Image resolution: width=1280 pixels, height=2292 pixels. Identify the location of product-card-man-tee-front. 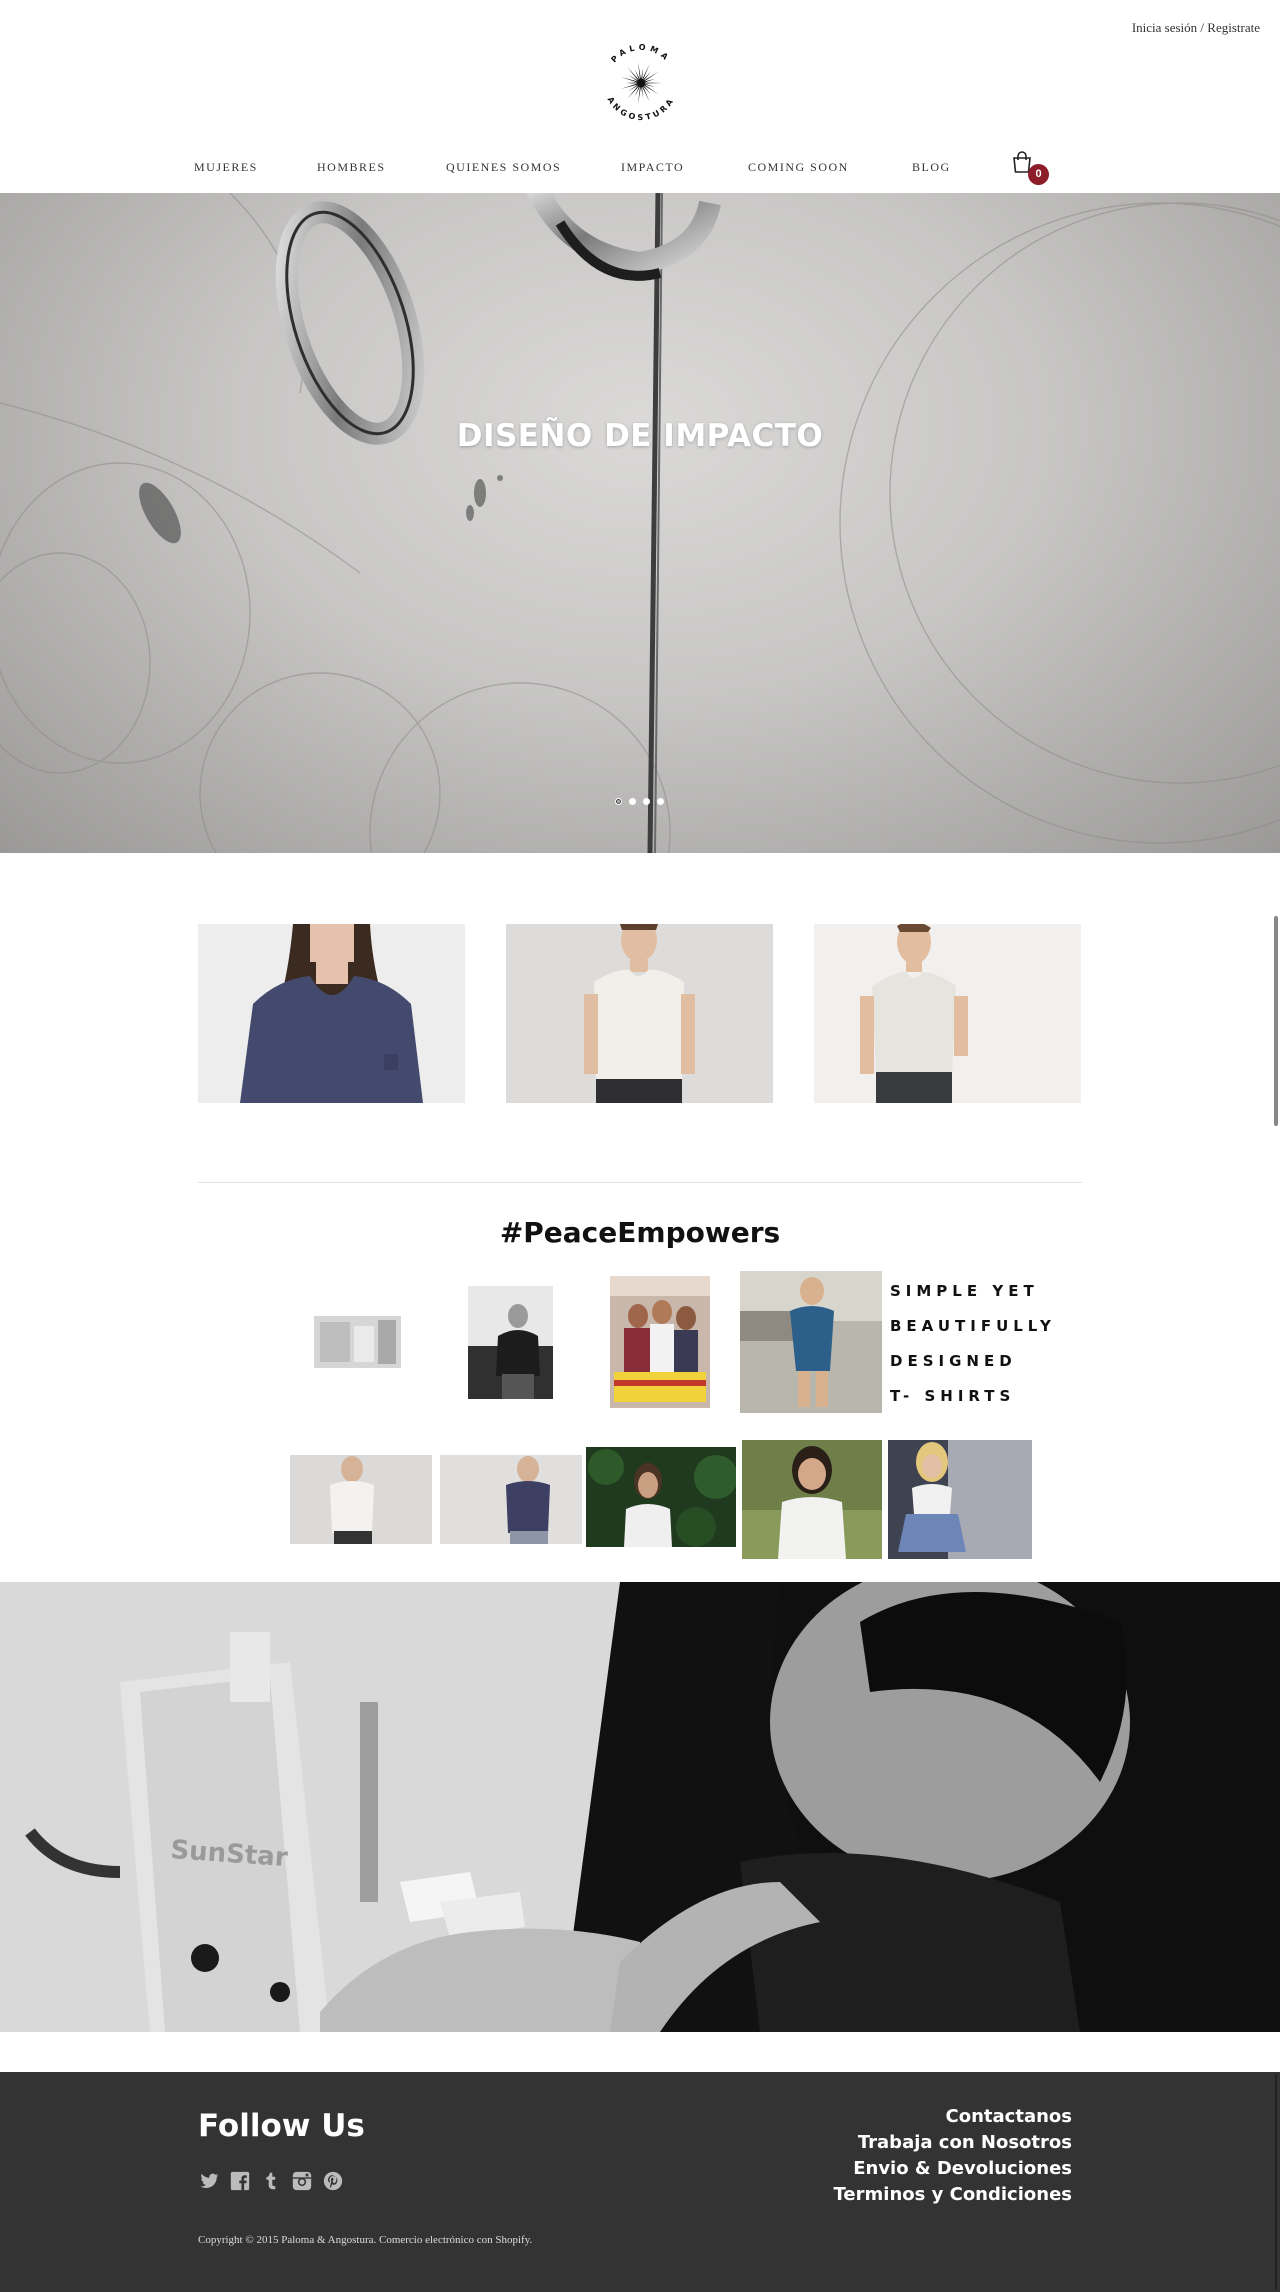
(639, 1013).